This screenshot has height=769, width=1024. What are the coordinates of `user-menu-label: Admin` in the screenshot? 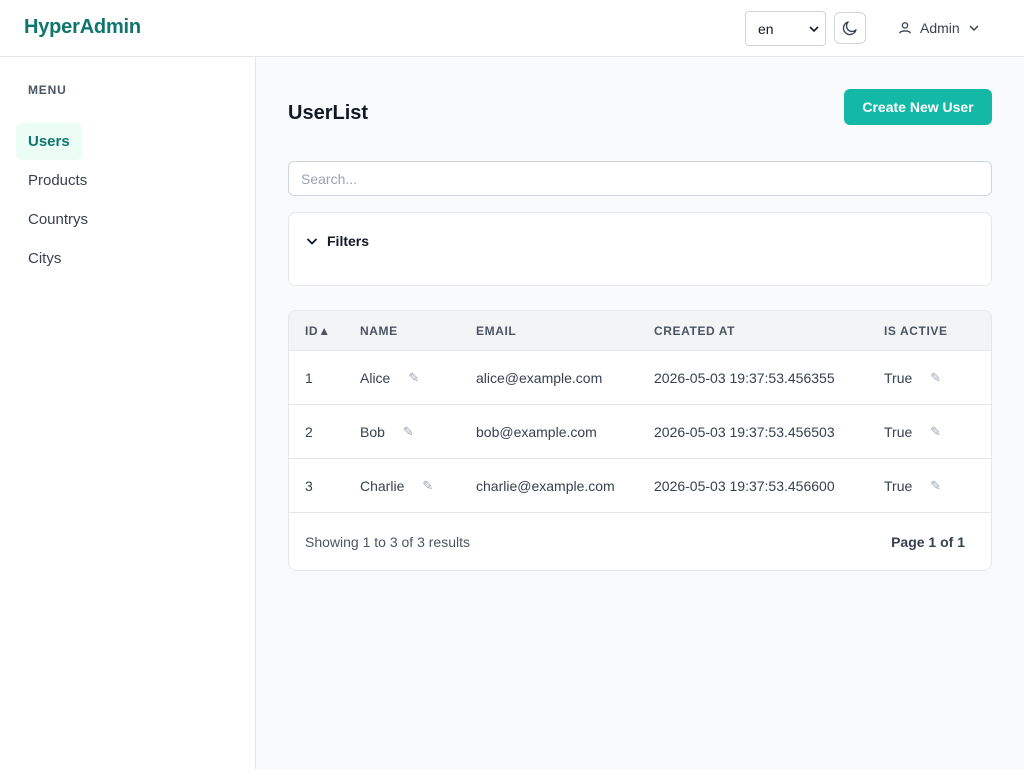 It's located at (940, 28).